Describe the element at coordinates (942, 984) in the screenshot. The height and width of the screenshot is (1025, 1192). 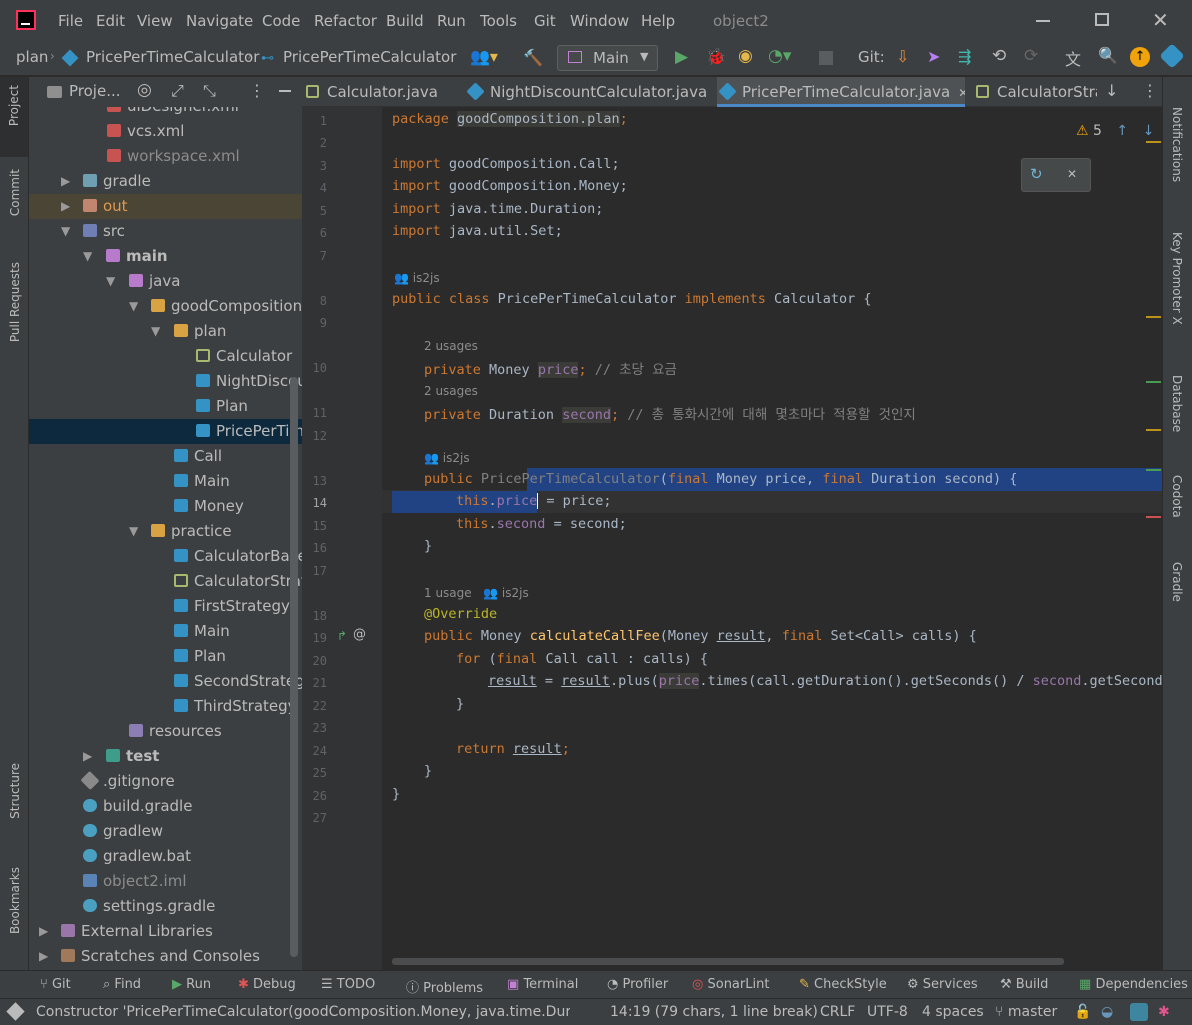
I see `services-tool-button: ⚙ Services` at that location.